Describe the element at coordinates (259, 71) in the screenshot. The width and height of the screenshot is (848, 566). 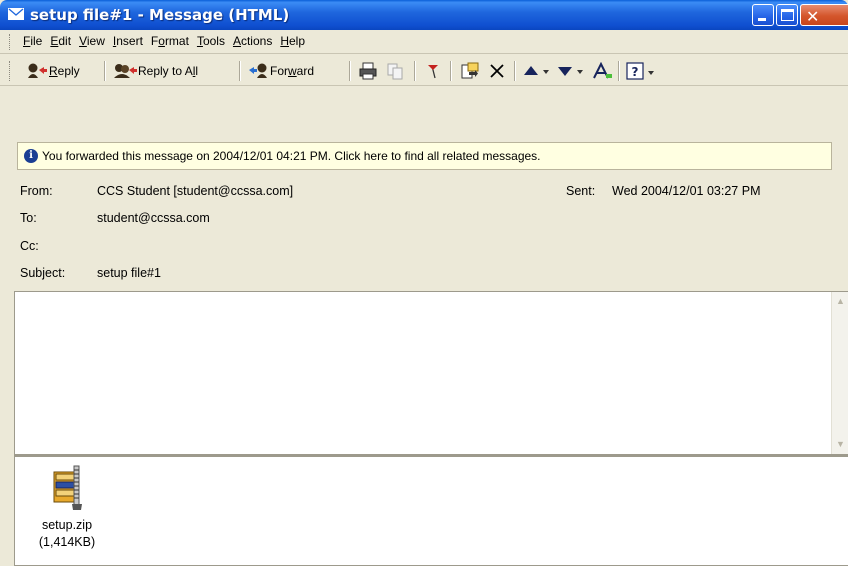
I see `forward-icon` at that location.